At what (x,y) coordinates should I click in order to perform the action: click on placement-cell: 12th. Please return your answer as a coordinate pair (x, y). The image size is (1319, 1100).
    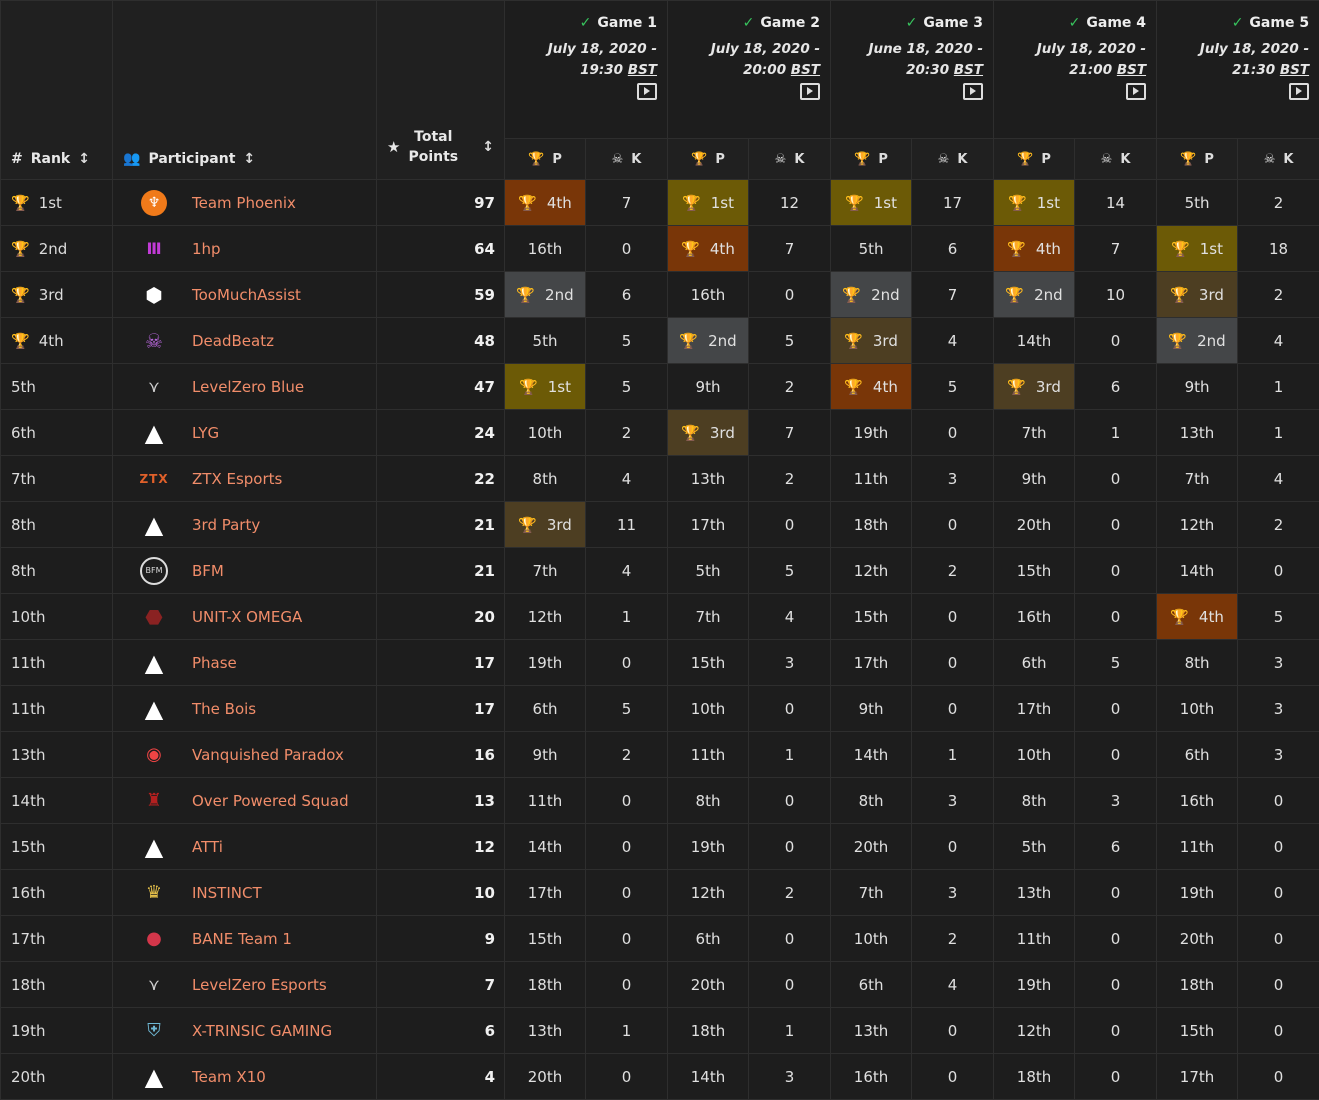
    Looking at the image, I should click on (871, 571).